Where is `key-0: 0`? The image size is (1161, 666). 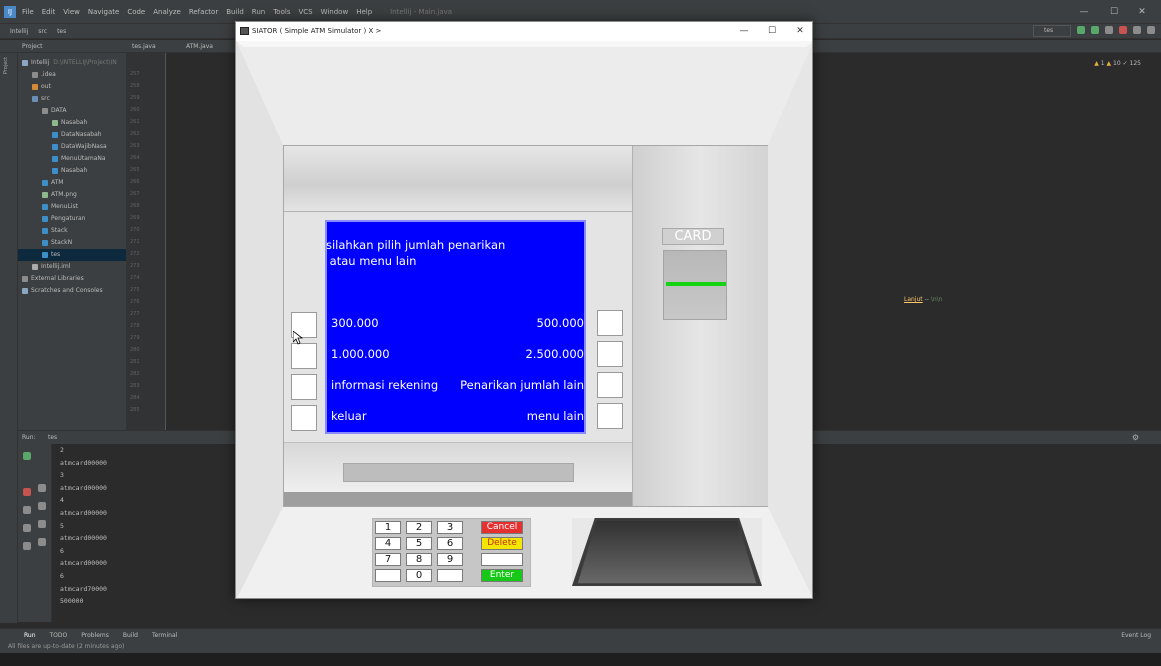 key-0: 0 is located at coordinates (419, 575).